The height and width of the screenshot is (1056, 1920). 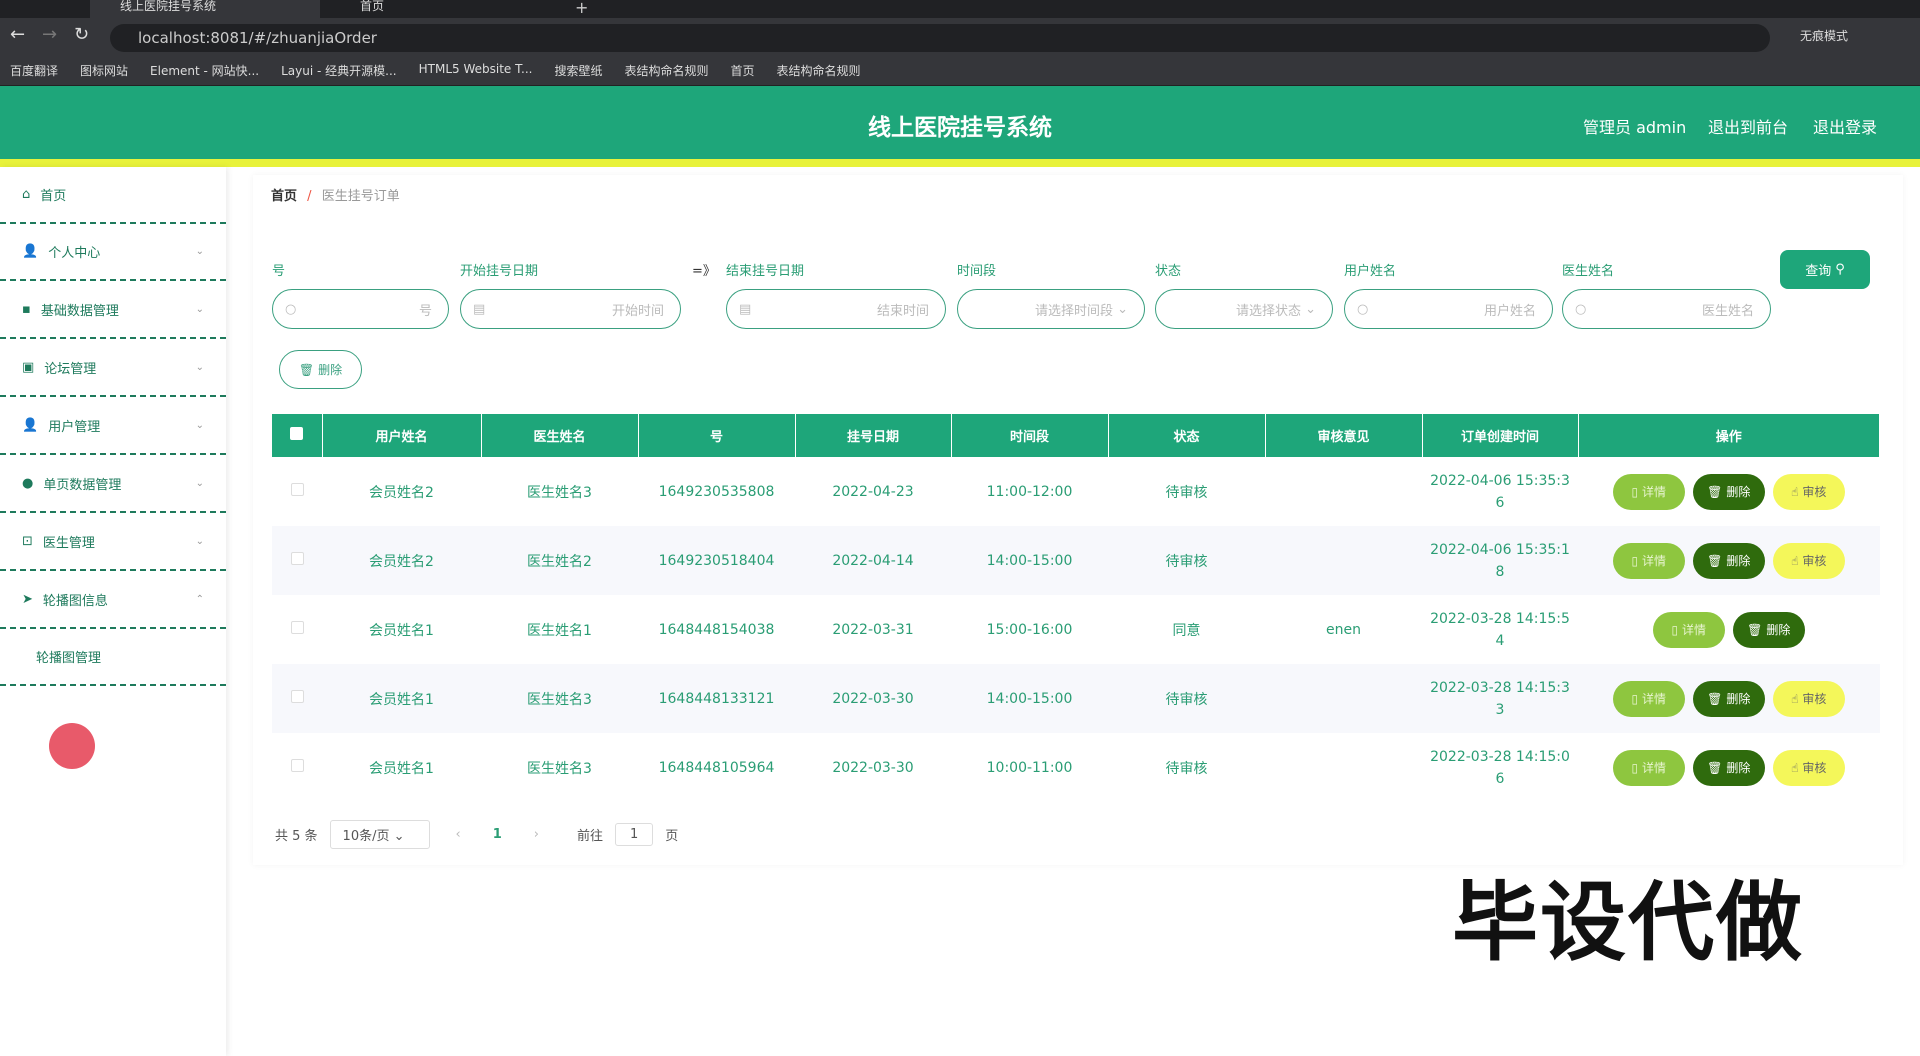 What do you see at coordinates (672, 836) in the screenshot?
I see `page-unit: 页` at bounding box center [672, 836].